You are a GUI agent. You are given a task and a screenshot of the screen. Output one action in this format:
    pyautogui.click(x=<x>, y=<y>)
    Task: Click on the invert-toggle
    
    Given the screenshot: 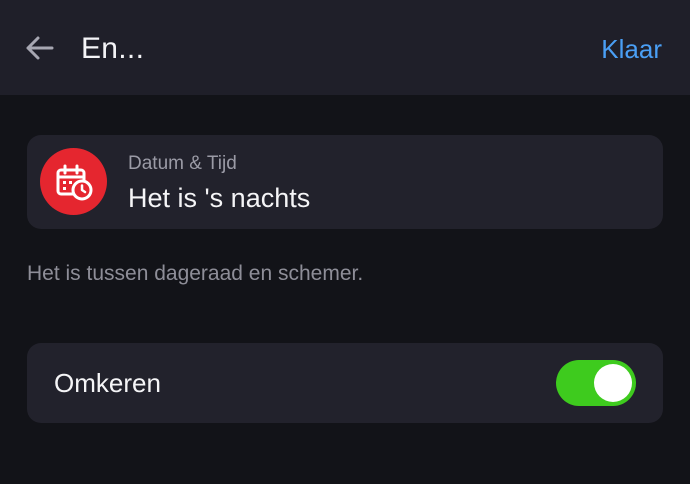 What is the action you would take?
    pyautogui.click(x=596, y=383)
    